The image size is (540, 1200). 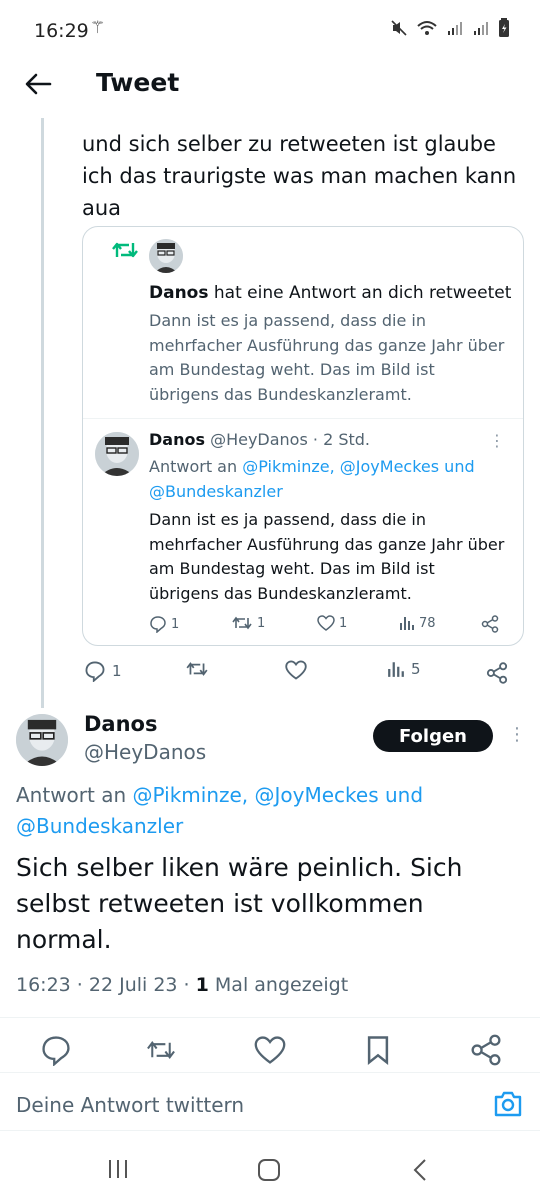 What do you see at coordinates (427, 28) in the screenshot?
I see `wifi-icon` at bounding box center [427, 28].